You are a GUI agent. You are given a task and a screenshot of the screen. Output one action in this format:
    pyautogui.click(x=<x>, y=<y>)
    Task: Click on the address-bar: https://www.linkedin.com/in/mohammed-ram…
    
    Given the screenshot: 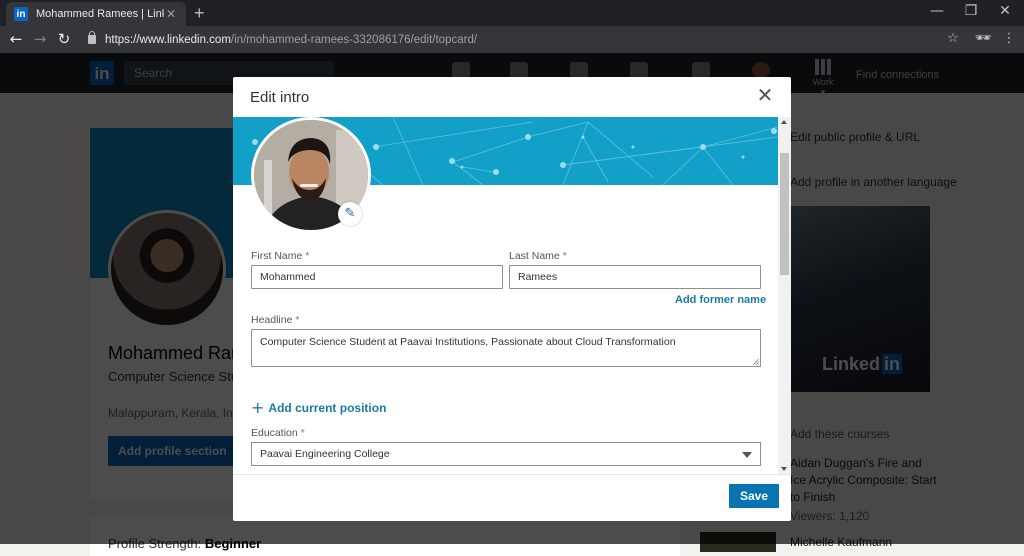 What is the action you would take?
    pyautogui.click(x=282, y=39)
    